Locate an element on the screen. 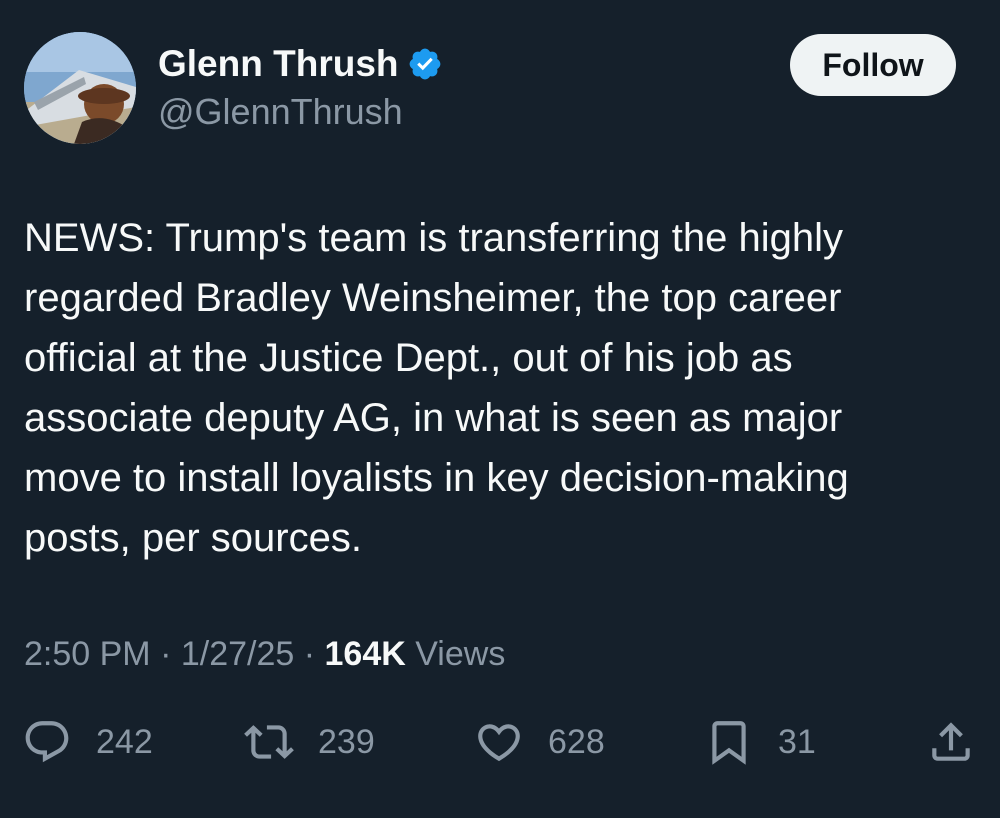 This screenshot has height=818, width=1000. share-icon is located at coordinates (951, 741).